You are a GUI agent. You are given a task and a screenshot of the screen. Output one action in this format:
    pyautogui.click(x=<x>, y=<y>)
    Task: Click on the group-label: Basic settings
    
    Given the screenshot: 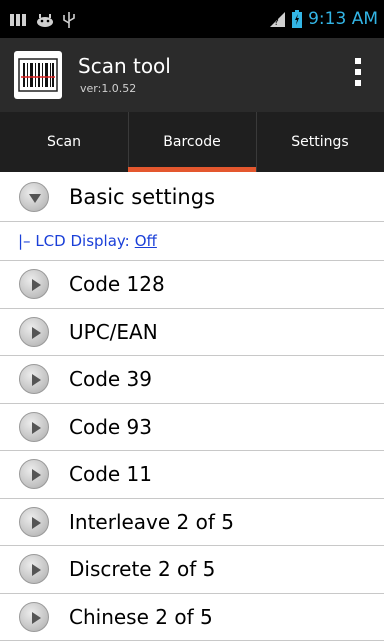 What is the action you would take?
    pyautogui.click(x=142, y=196)
    